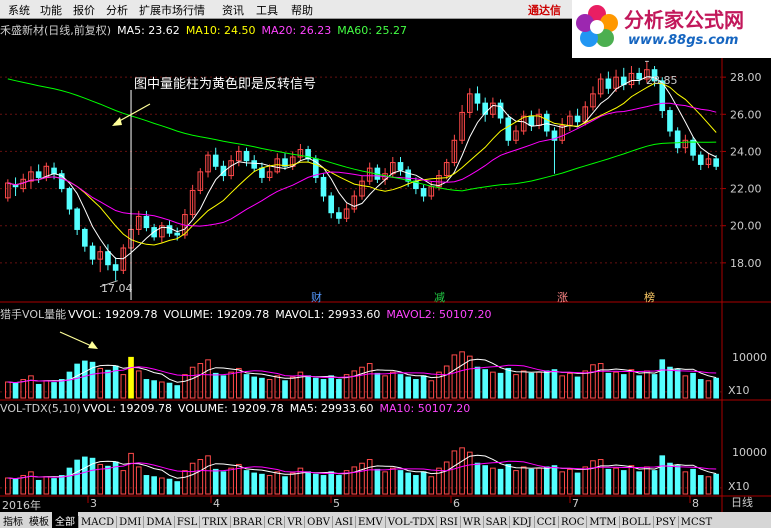  What do you see at coordinates (247, 522) in the screenshot?
I see `indicator-tab-brar: BRAR` at bounding box center [247, 522].